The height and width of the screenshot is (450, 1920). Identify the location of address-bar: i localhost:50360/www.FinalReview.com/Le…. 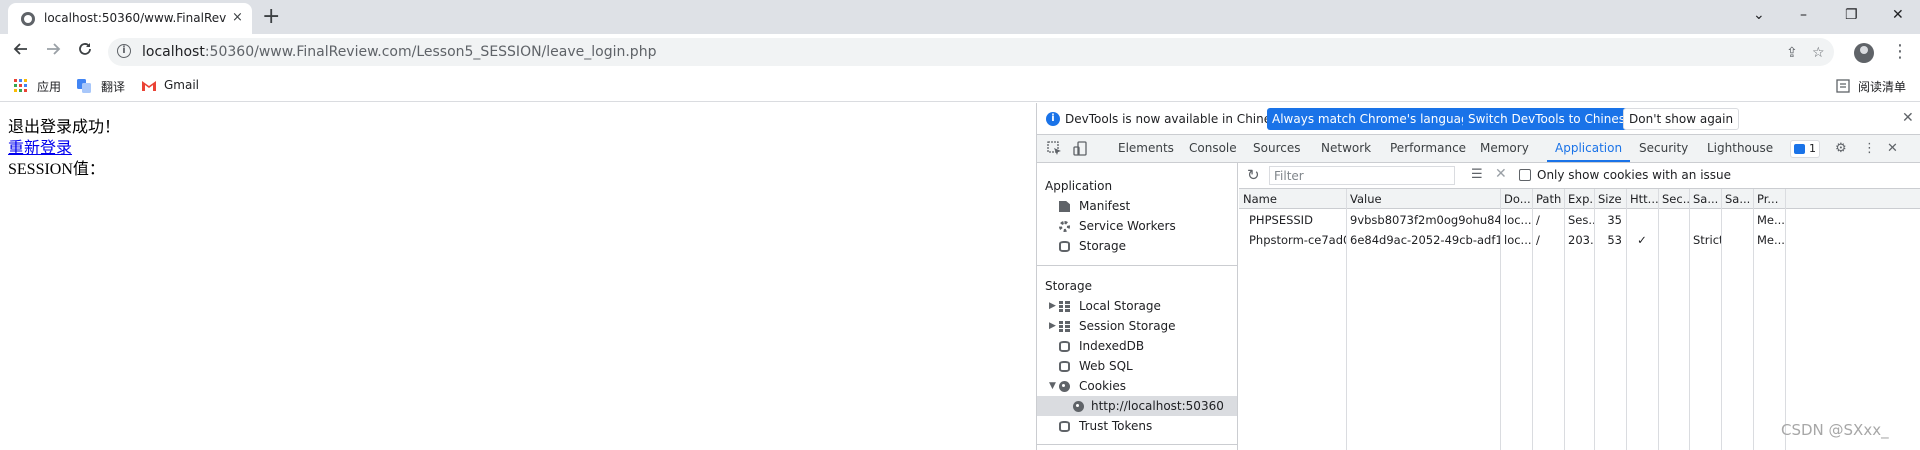
(971, 52).